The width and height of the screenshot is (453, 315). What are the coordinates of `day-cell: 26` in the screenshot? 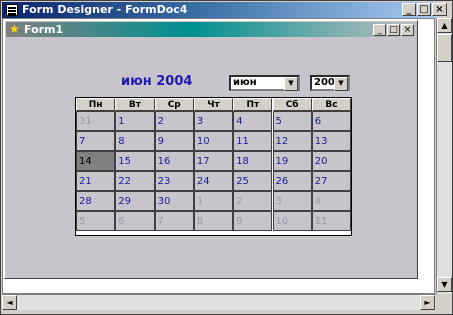 It's located at (292, 181).